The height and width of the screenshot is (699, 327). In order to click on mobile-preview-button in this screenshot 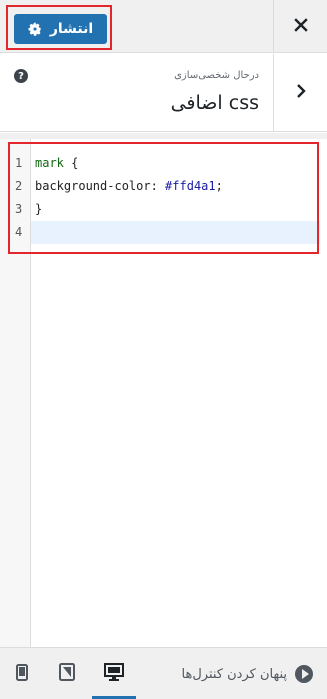, I will do `click(22, 673)`.